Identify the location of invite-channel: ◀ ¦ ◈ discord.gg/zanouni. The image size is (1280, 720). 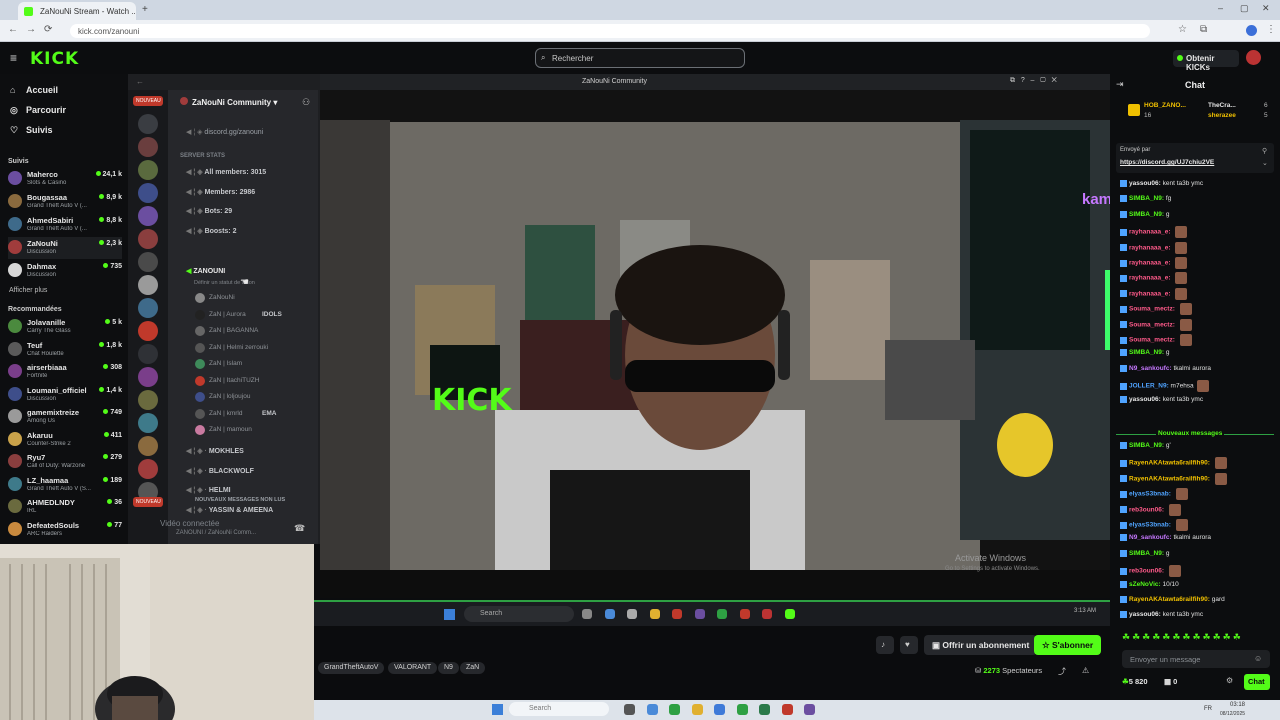
(224, 132).